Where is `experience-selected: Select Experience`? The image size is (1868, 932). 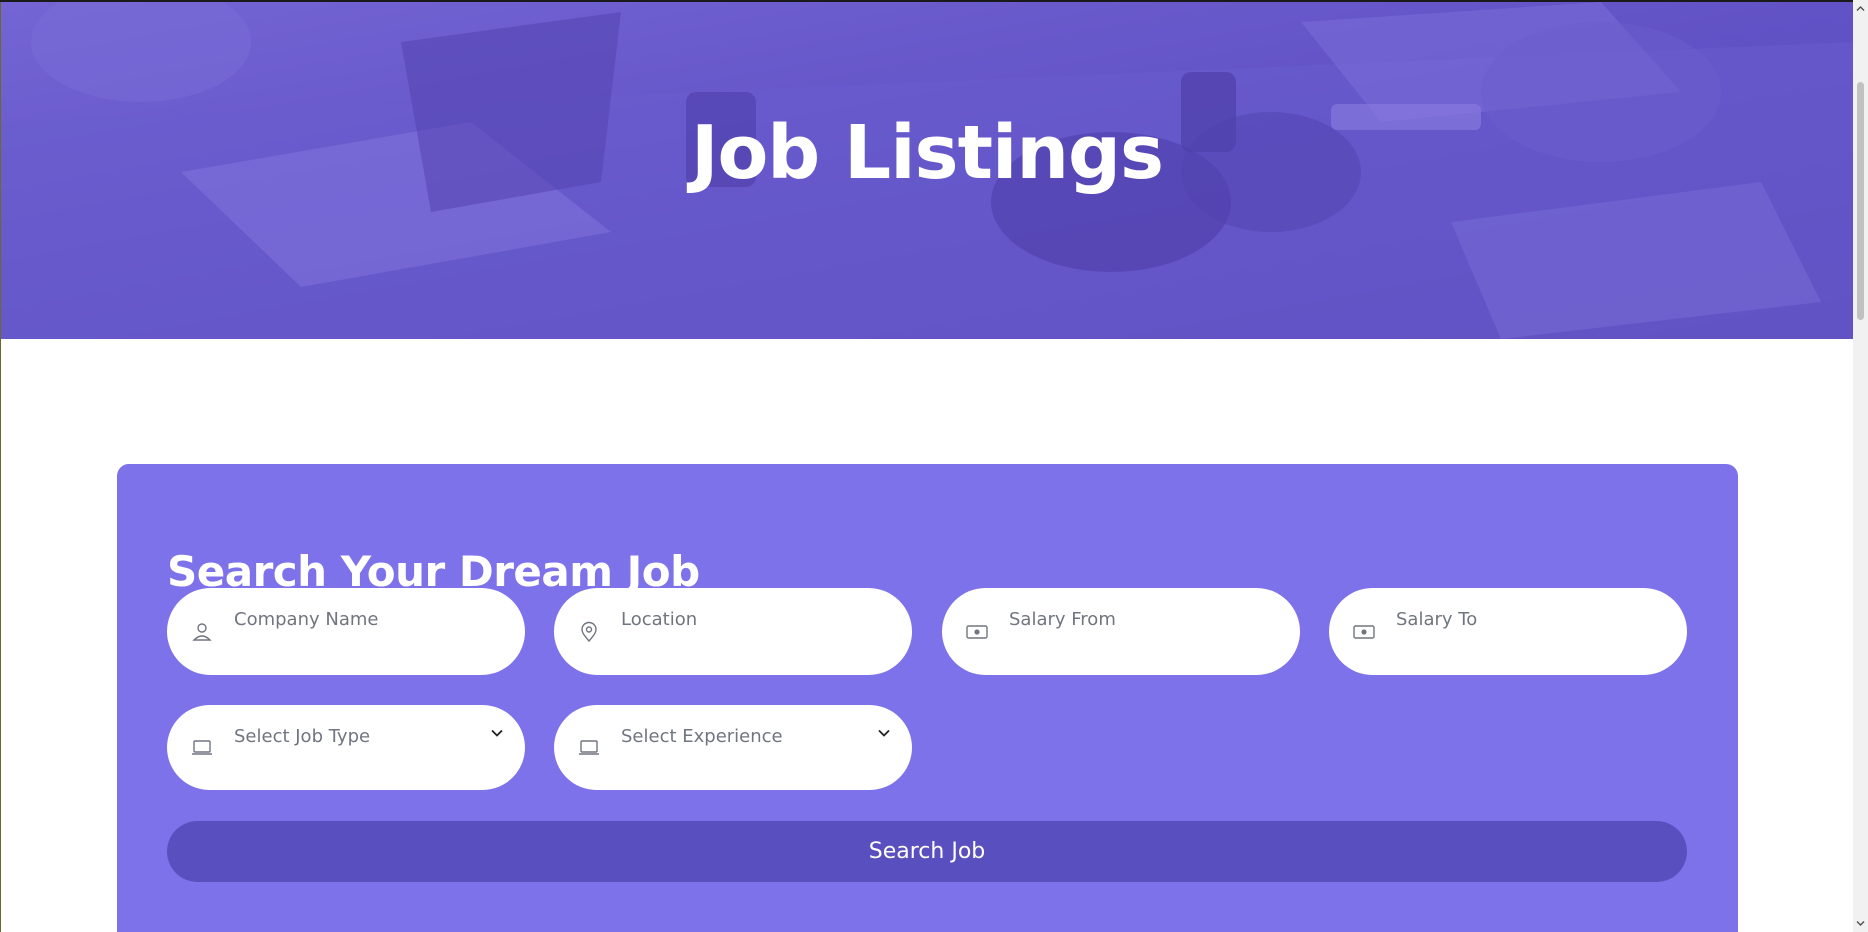 experience-selected: Select Experience is located at coordinates (702, 736).